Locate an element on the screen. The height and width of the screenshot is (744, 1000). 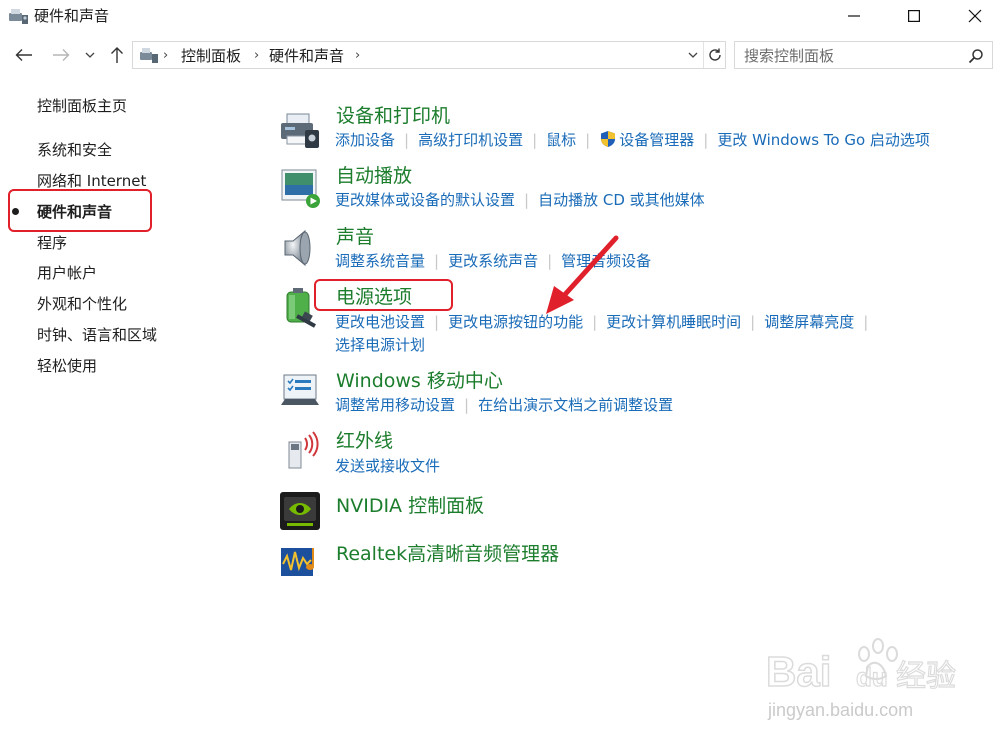
power-options-highlight-box is located at coordinates (383, 295).